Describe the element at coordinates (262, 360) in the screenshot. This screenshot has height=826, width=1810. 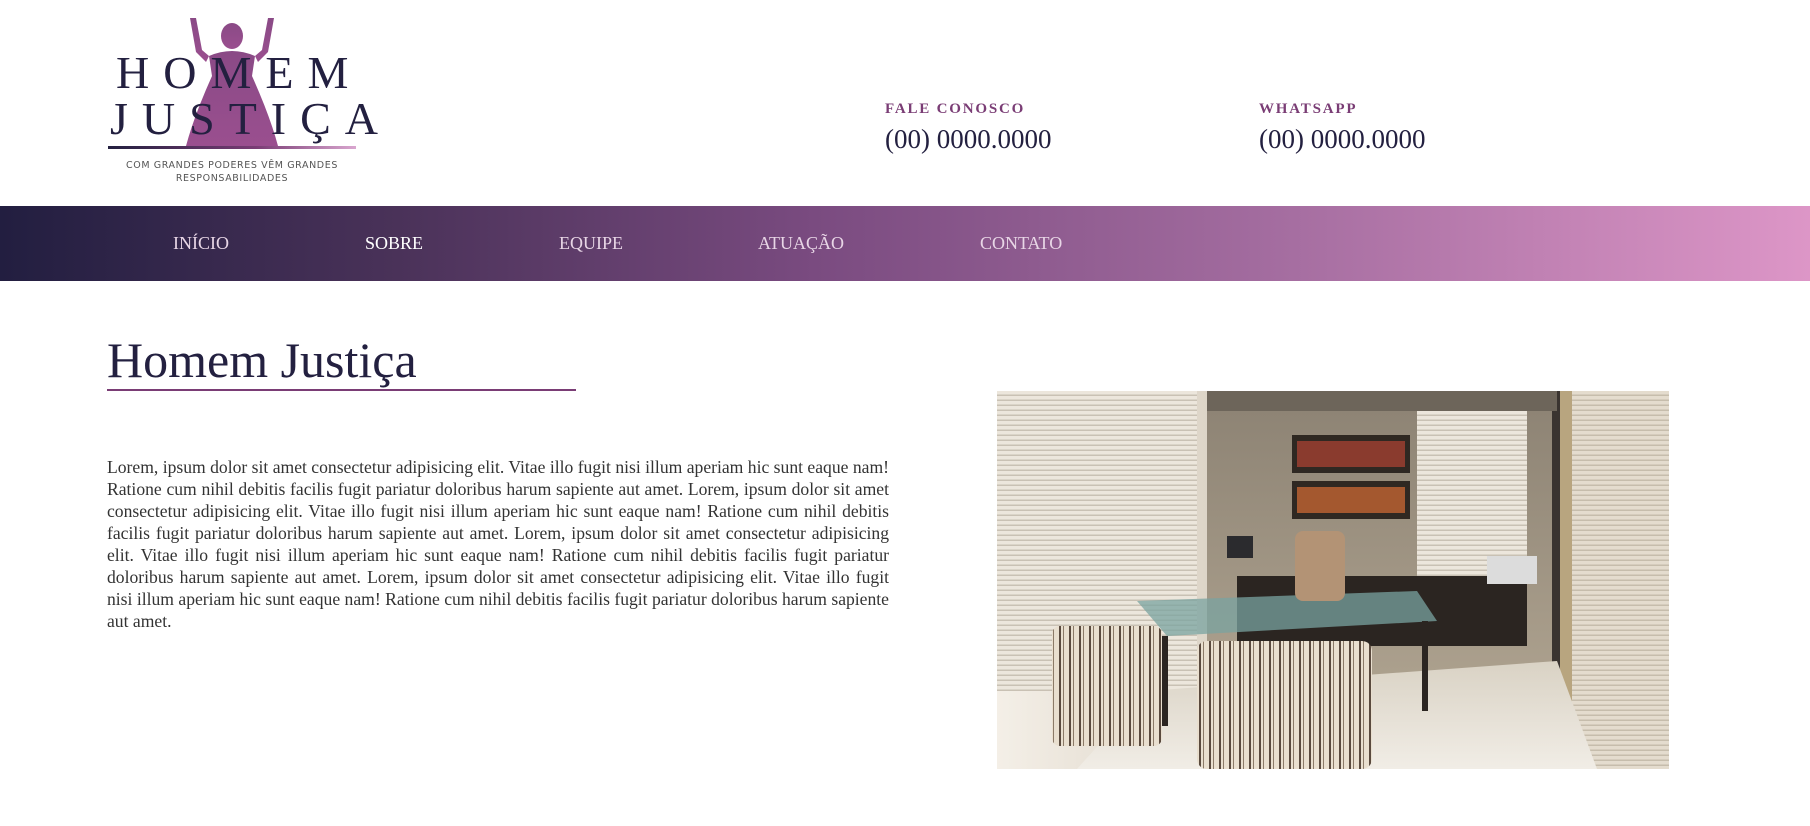
I see `page-title: Homem Justiça` at that location.